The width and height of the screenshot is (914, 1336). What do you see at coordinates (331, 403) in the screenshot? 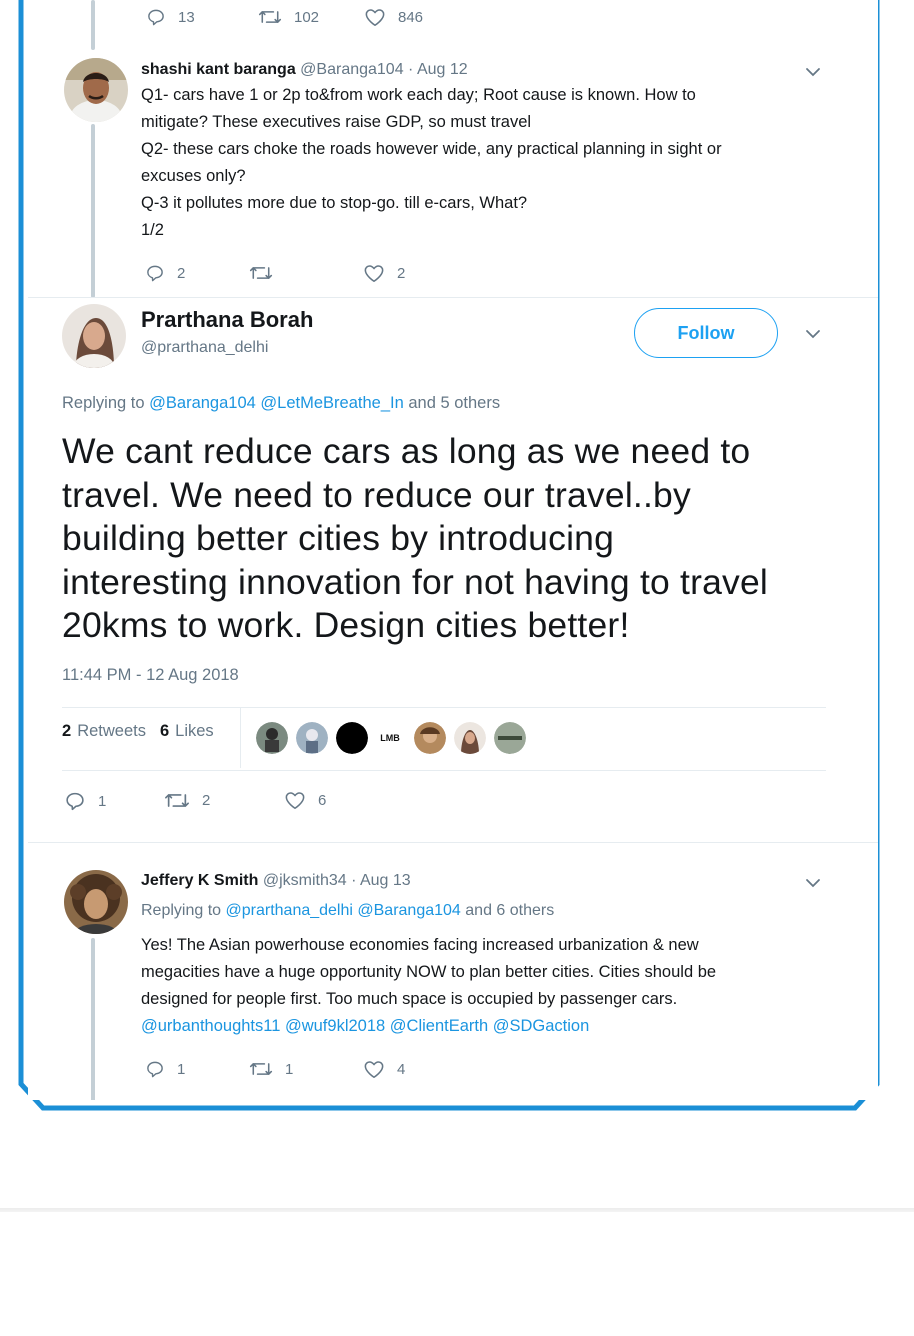
I see `mention-link: @LetMeBreathe_In` at bounding box center [331, 403].